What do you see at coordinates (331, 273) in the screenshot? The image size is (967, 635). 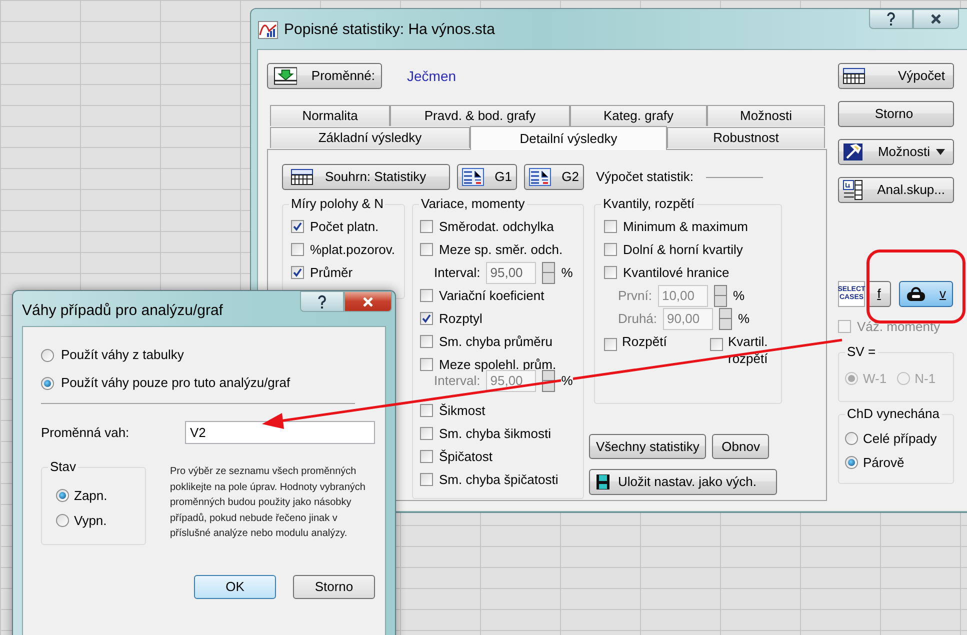 I see `checkbox-label: Průměr` at bounding box center [331, 273].